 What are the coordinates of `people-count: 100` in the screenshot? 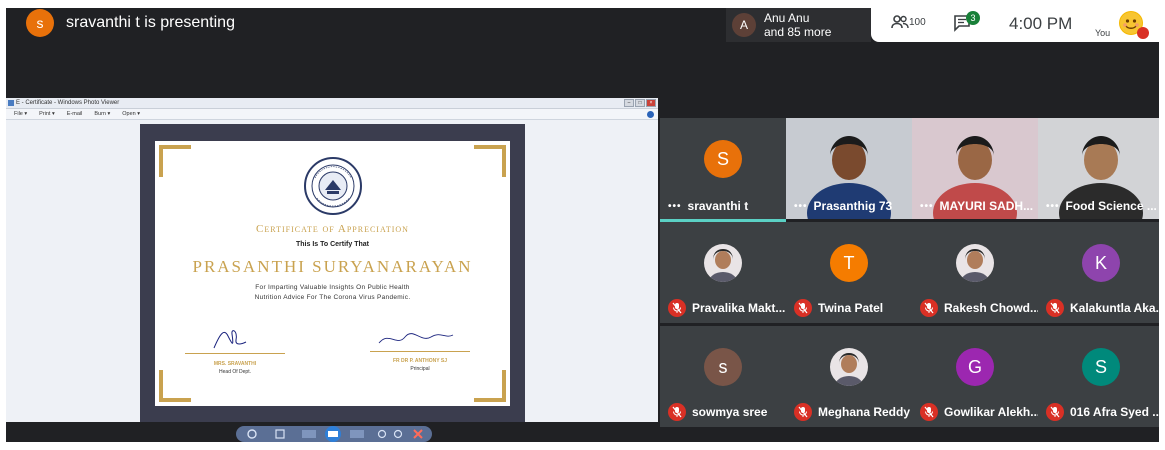 It's located at (917, 22).